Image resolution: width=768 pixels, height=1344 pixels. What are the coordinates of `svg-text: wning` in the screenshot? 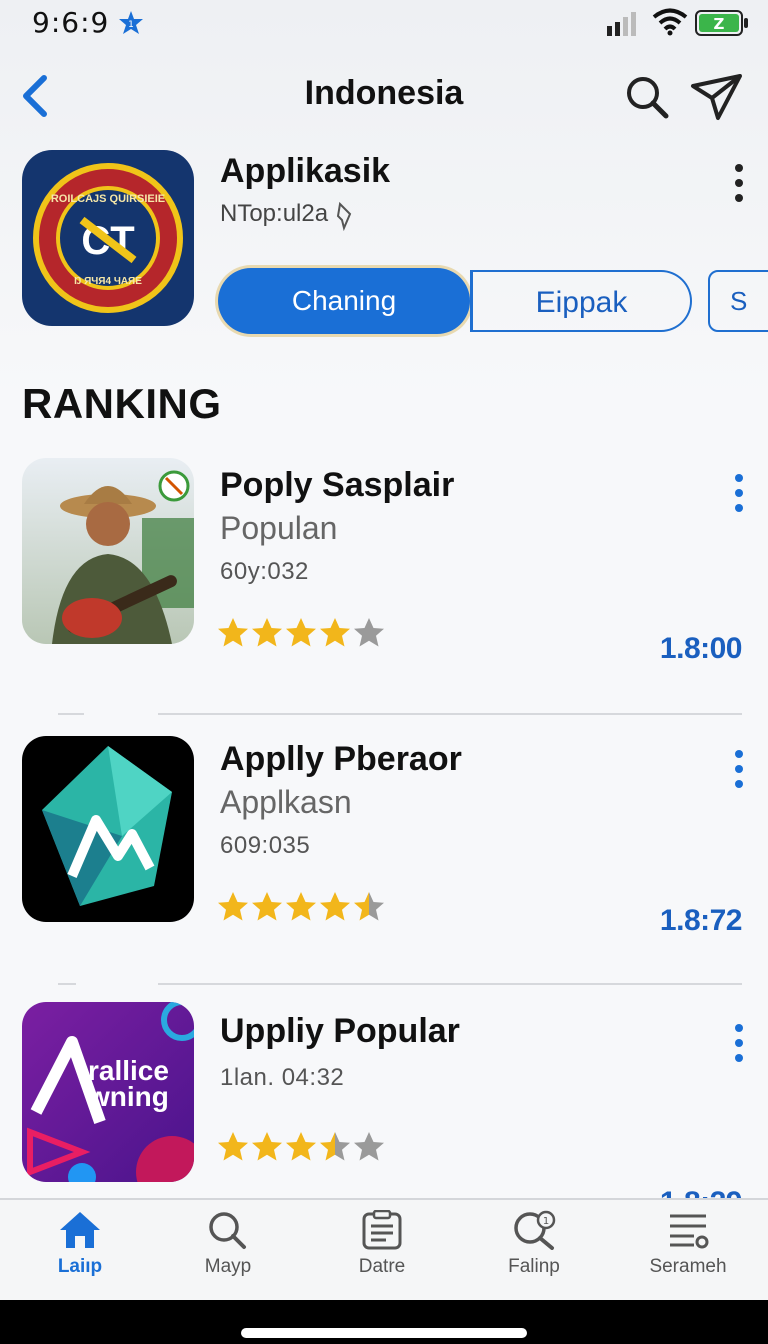 It's located at (128, 1096).